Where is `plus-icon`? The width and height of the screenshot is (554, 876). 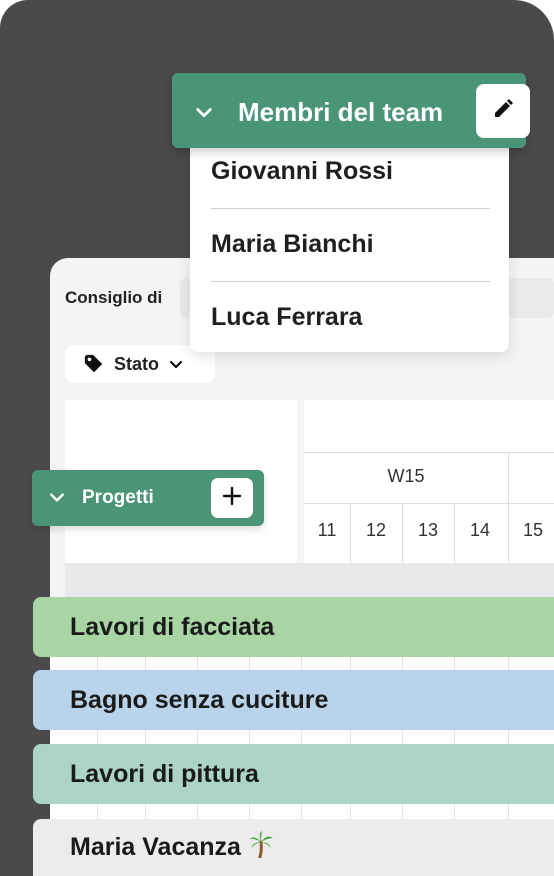
plus-icon is located at coordinates (232, 498).